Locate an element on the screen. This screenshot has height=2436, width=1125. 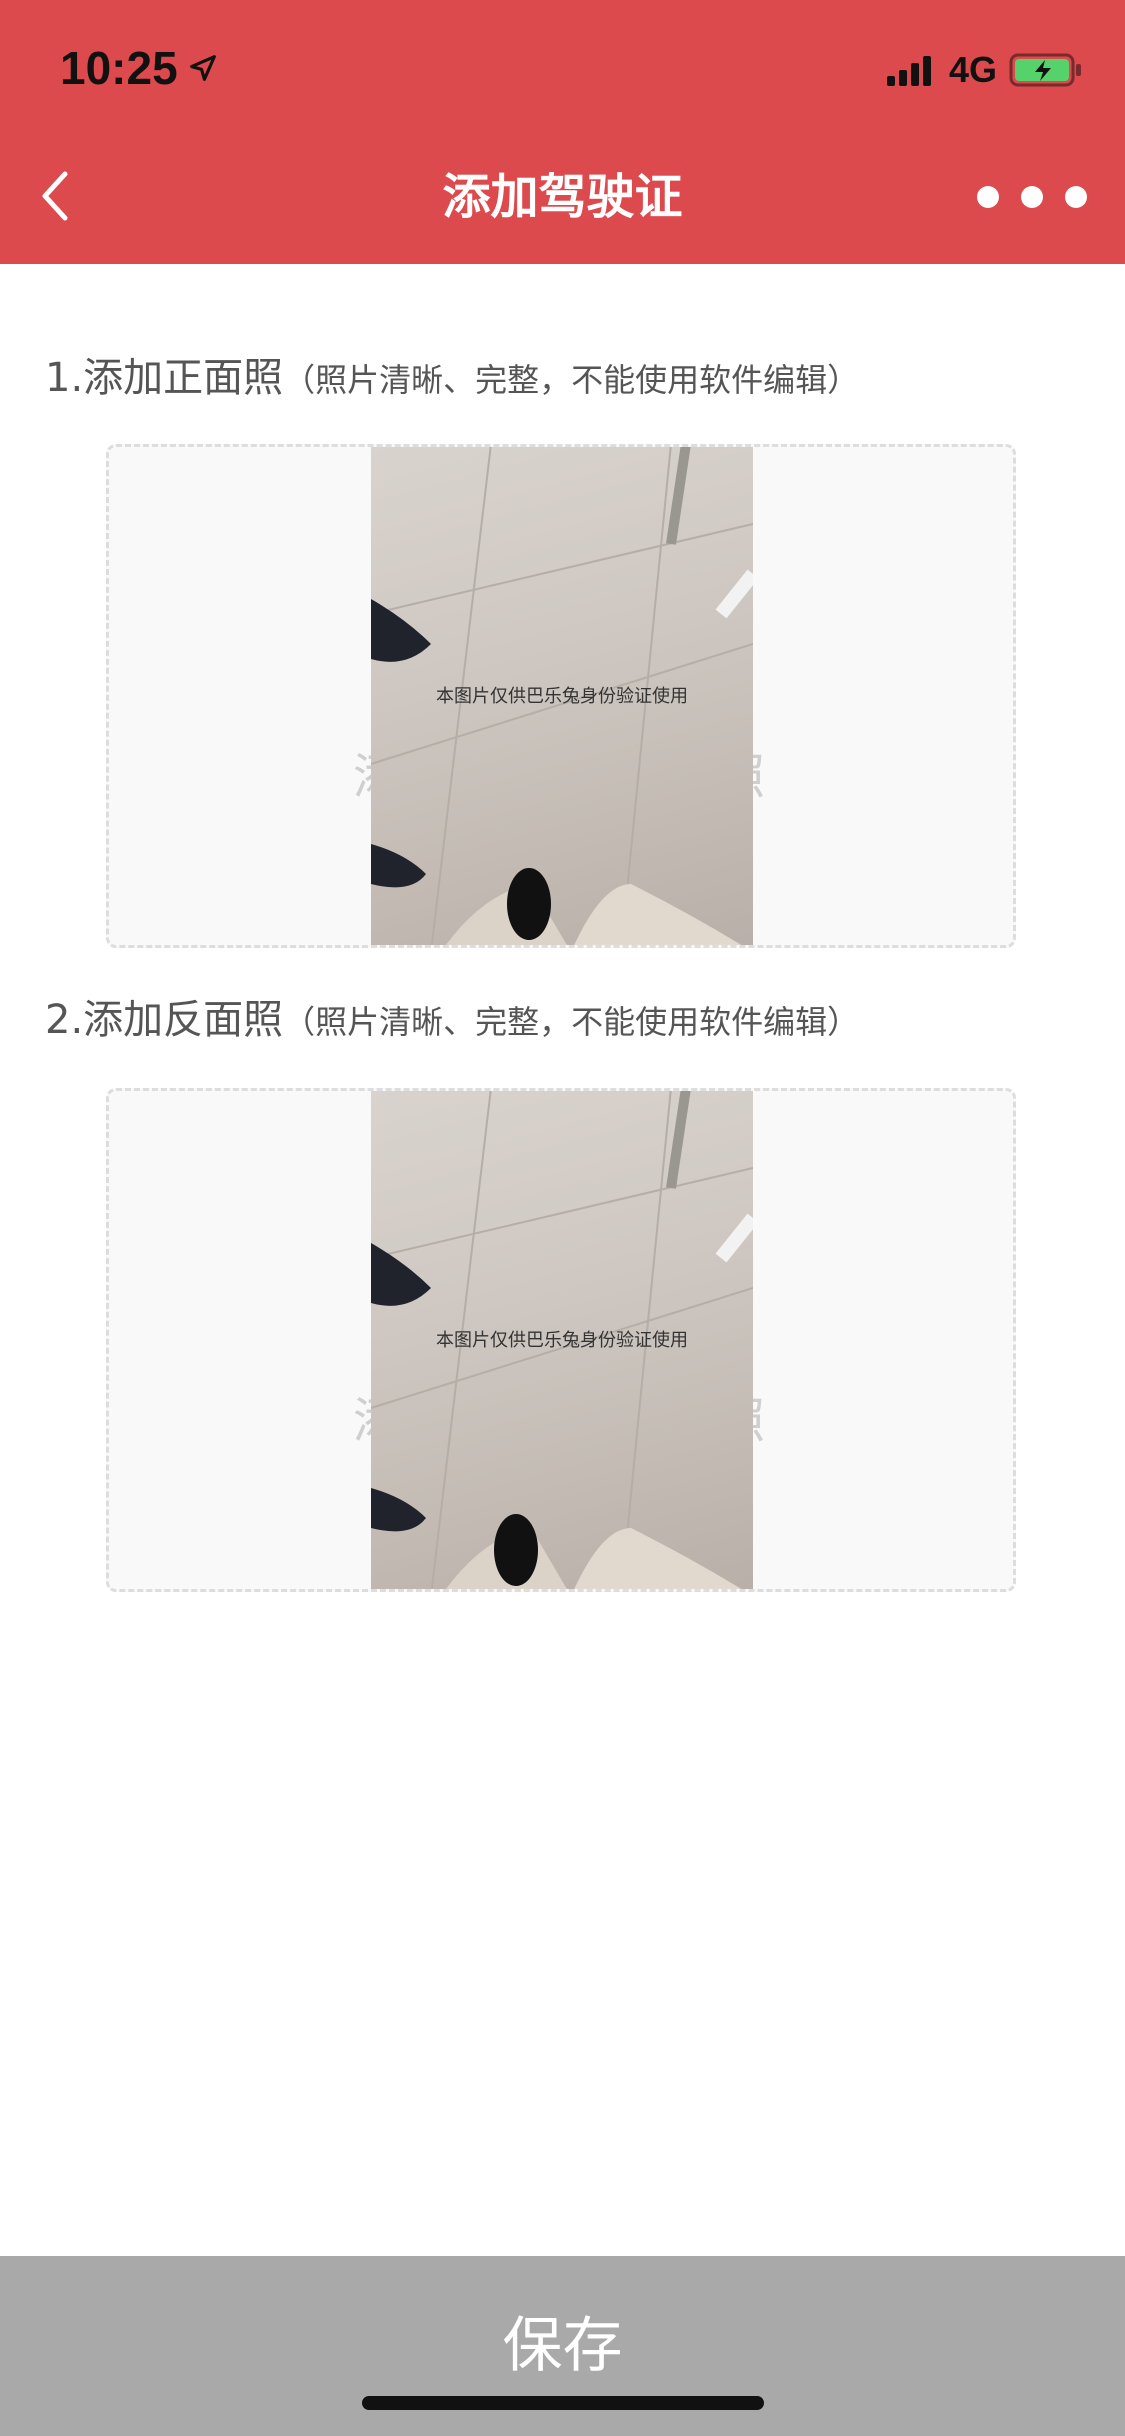
page-title: 添加驾驶证 is located at coordinates (562, 197).